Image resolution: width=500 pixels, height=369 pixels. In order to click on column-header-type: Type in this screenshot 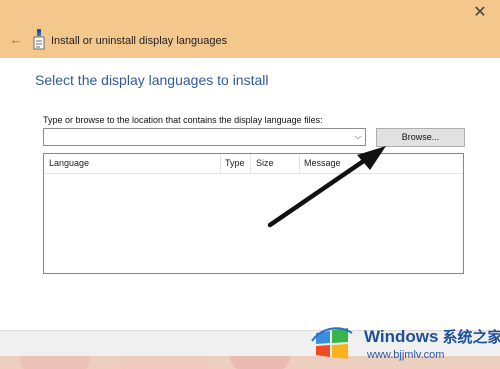, I will do `click(236, 163)`.